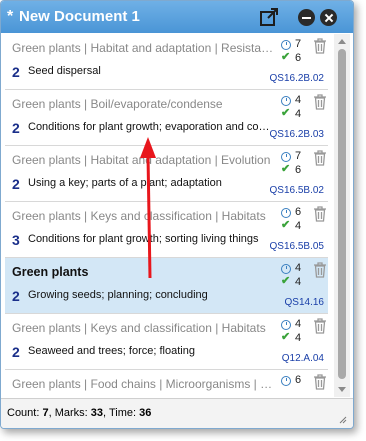 Image resolution: width=366 pixels, height=441 pixels. What do you see at coordinates (97, 413) in the screenshot?
I see `status-marks: 33` at bounding box center [97, 413].